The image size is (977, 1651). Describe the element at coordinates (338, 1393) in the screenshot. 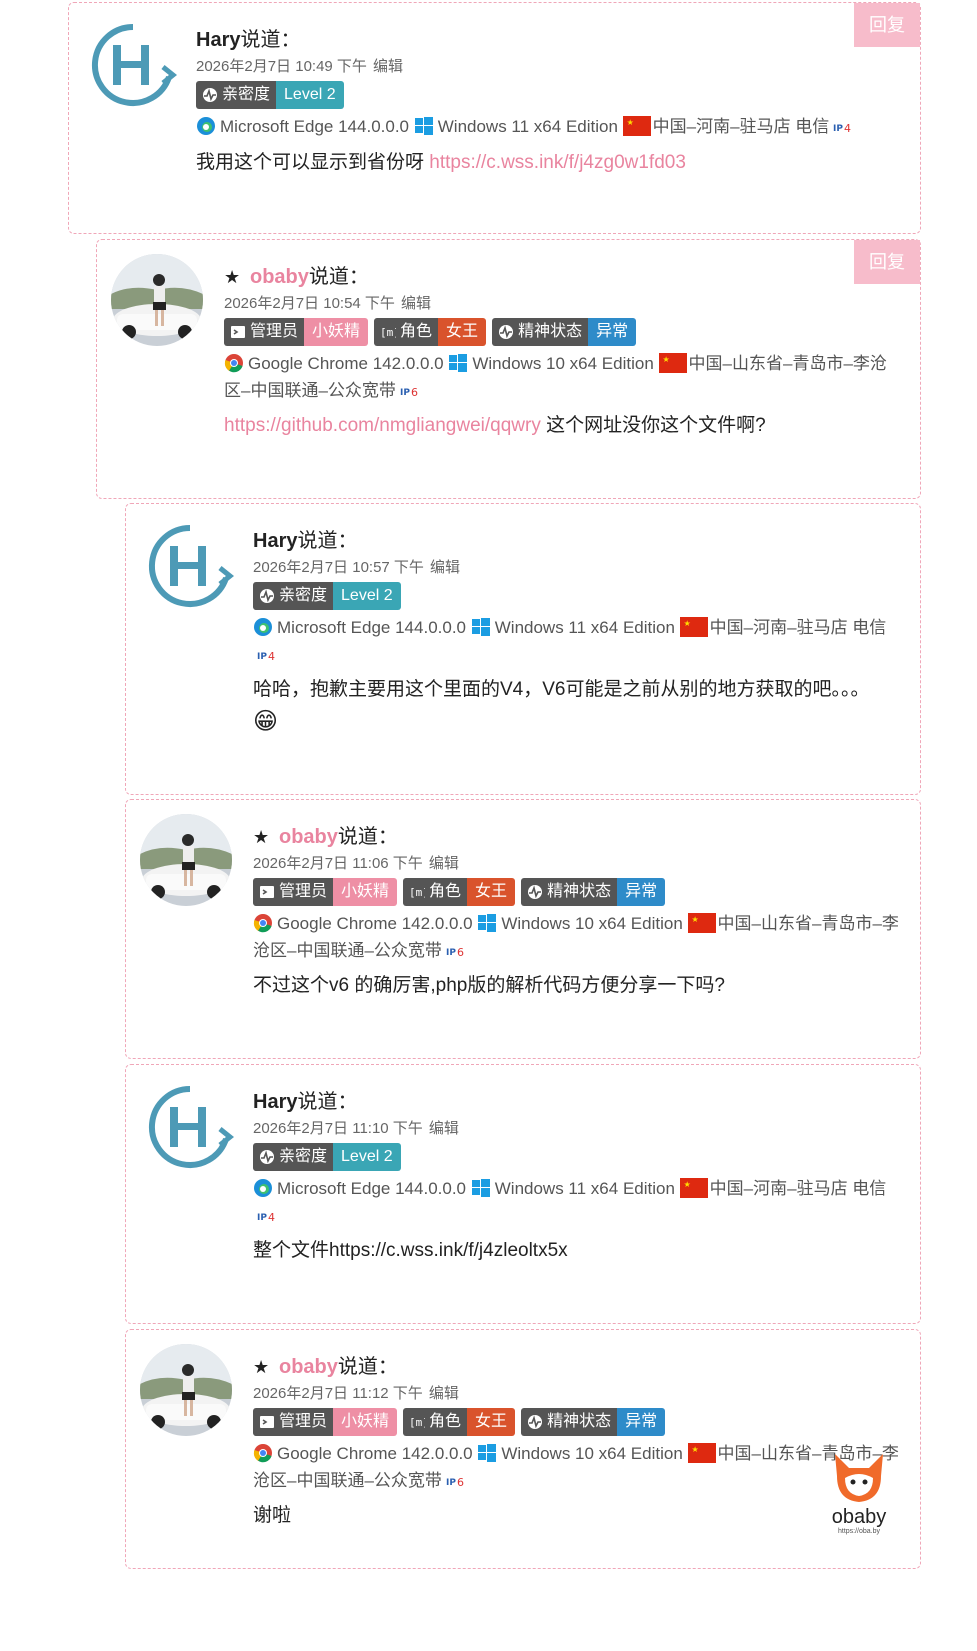

I see `comment-datetime: 2026年2月7日 11:12 下午` at that location.